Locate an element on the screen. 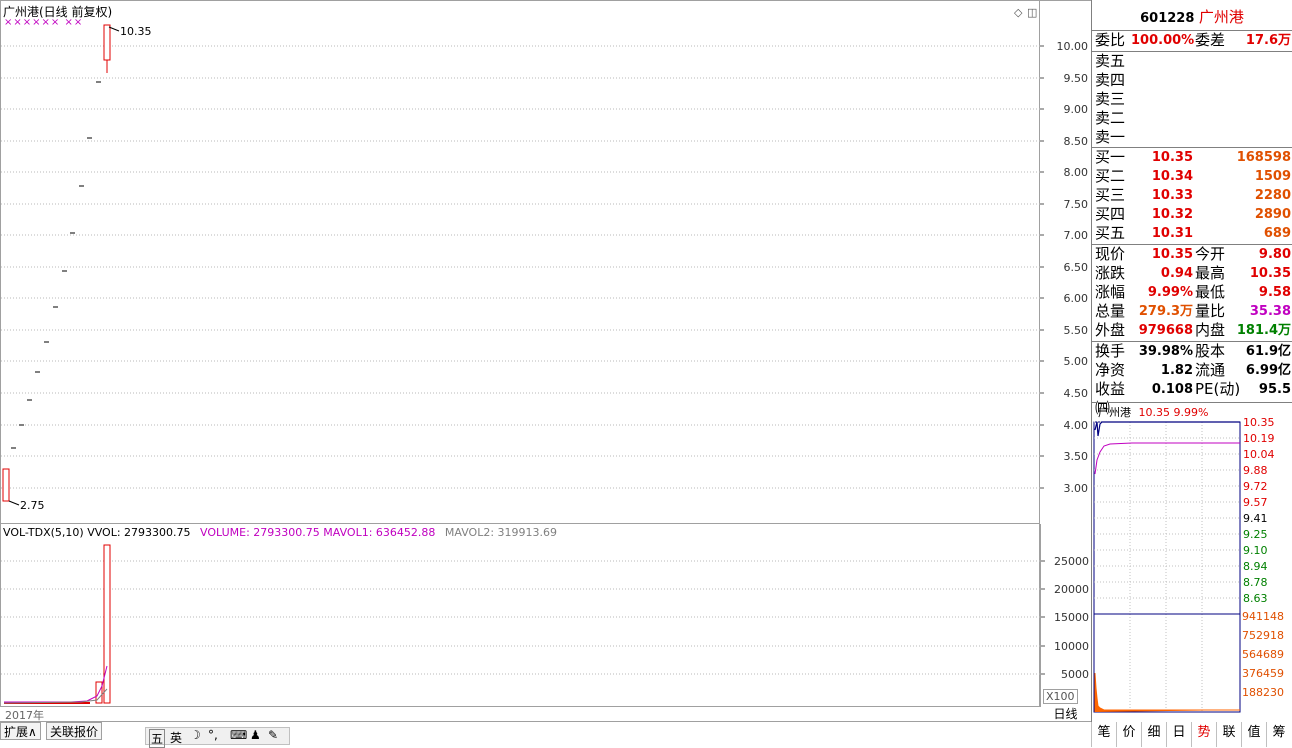 This screenshot has height=748, width=1292. level-volume: 2280 is located at coordinates (1272, 195).